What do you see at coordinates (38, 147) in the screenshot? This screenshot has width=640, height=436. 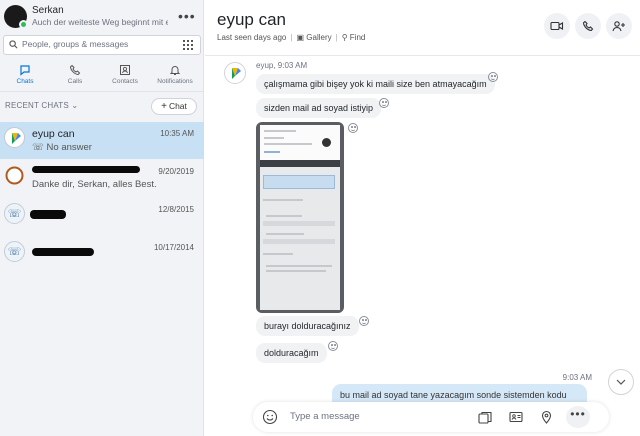 I see `missed-call-icon: ☏` at bounding box center [38, 147].